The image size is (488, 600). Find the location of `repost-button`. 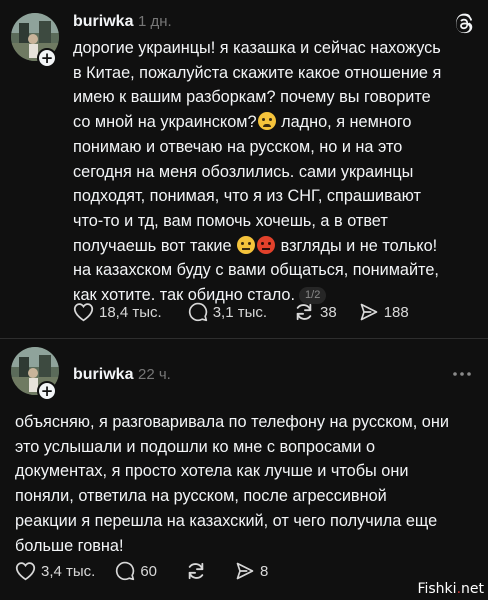

repost-button is located at coordinates (196, 571).